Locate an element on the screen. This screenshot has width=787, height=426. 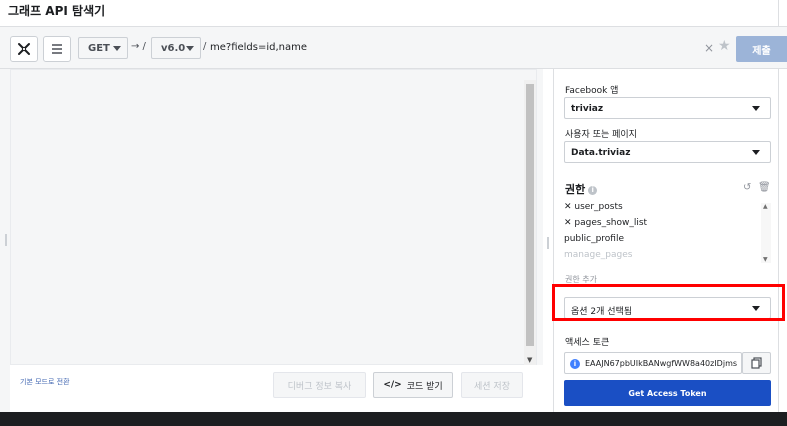
tools-icon is located at coordinates (24, 49).